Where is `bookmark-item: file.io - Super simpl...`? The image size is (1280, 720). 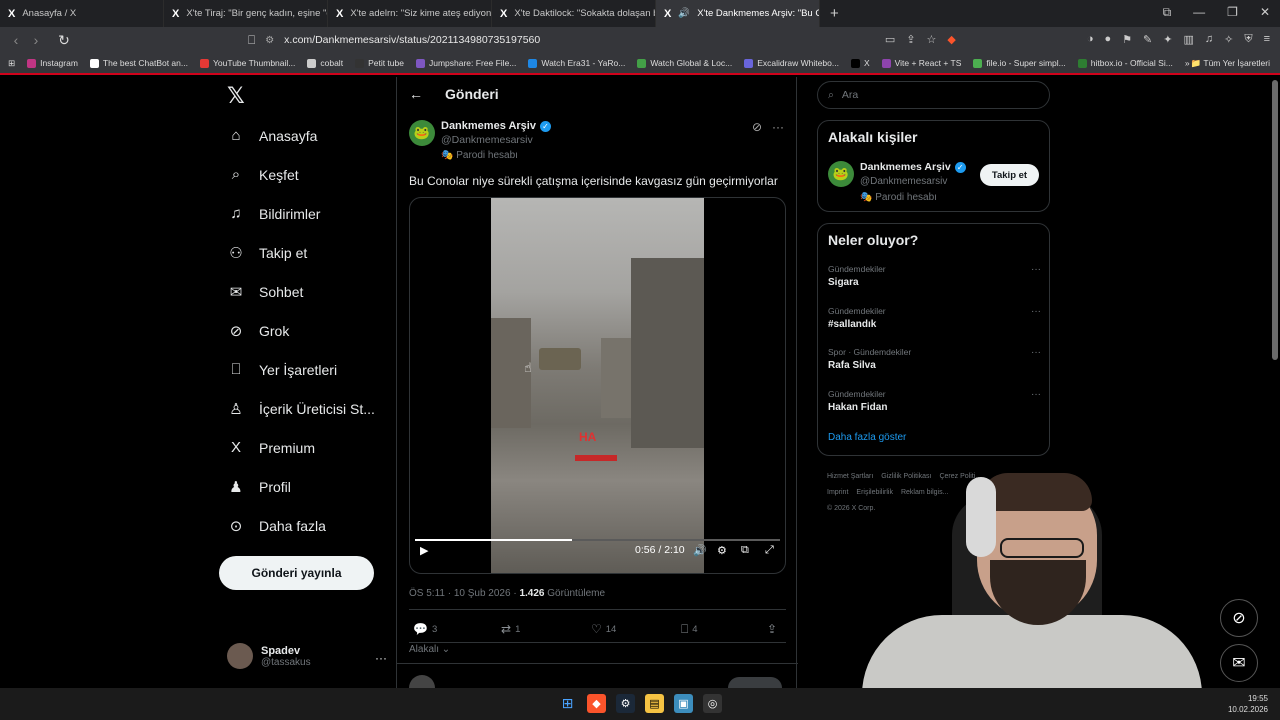 bookmark-item: file.io - Super simpl... is located at coordinates (1019, 63).